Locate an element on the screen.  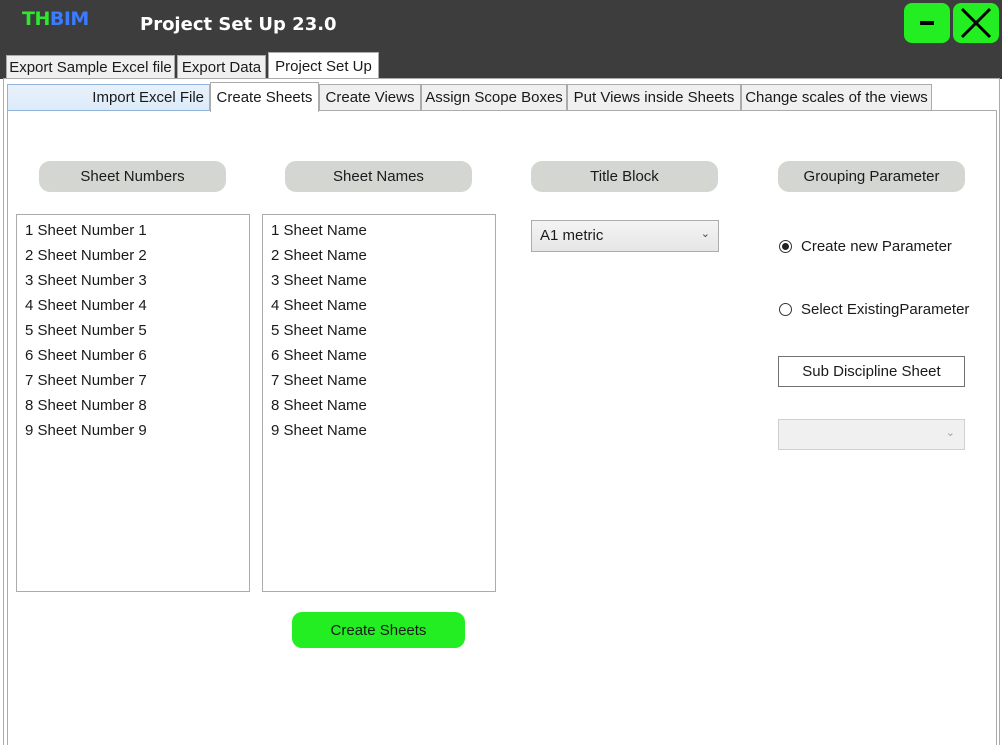
list-item: 5 Sheet Name is located at coordinates (379, 333).